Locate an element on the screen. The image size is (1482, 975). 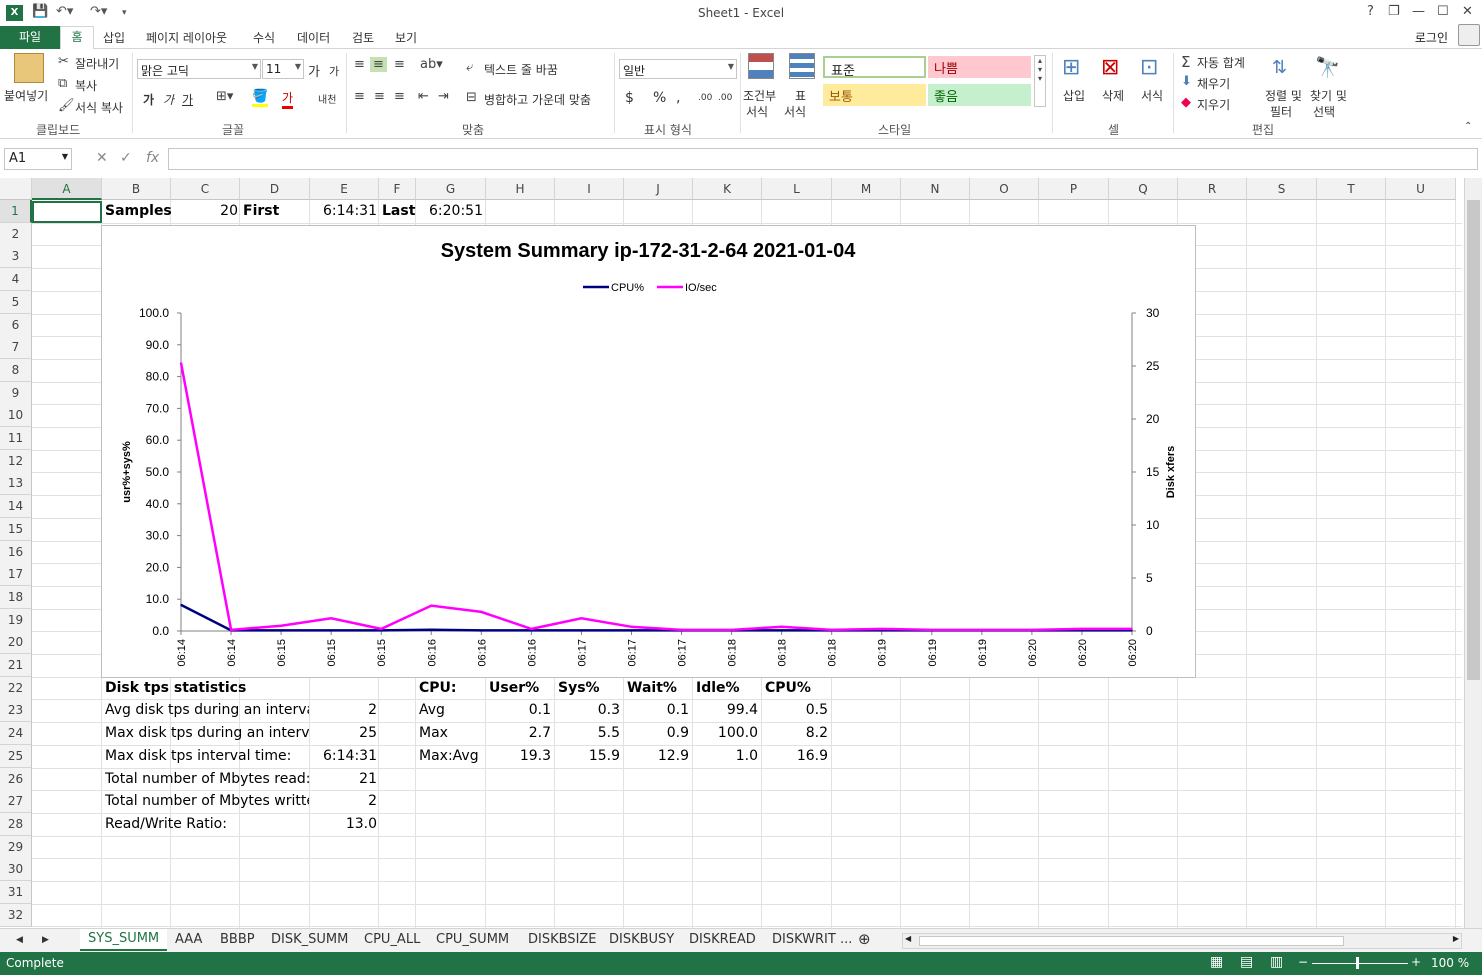
number-format-combo: 일반 ▼ is located at coordinates (678, 69).